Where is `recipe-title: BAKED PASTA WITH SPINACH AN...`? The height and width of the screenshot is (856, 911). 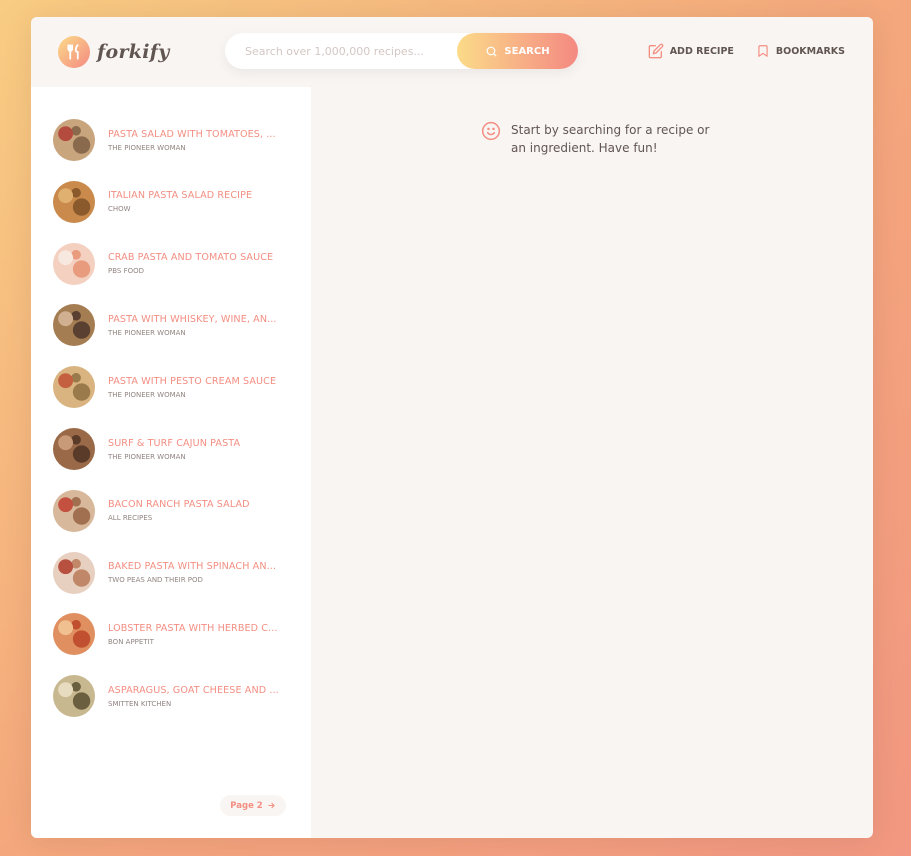
recipe-title: BAKED PASTA WITH SPINACH AN... is located at coordinates (192, 567).